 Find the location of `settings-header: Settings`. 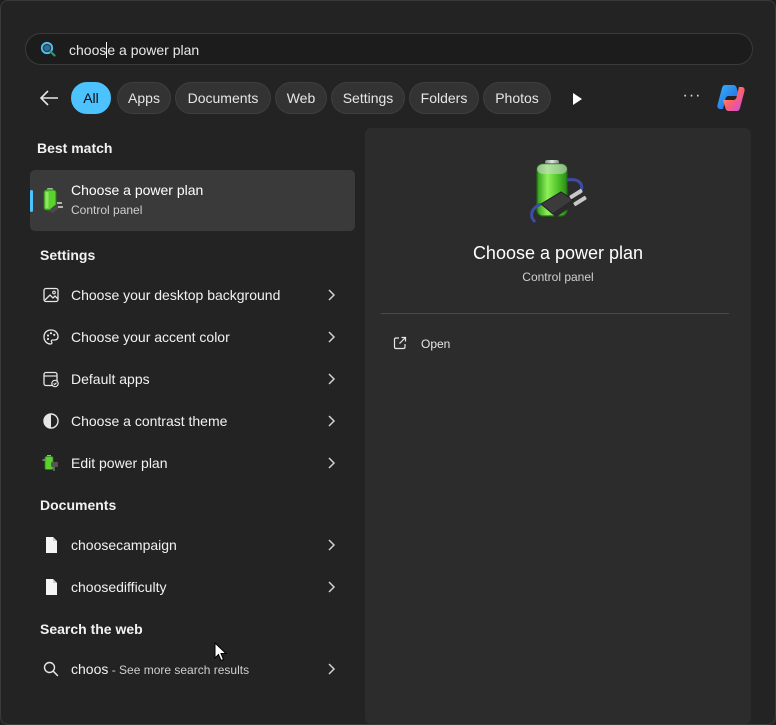

settings-header: Settings is located at coordinates (68, 255).